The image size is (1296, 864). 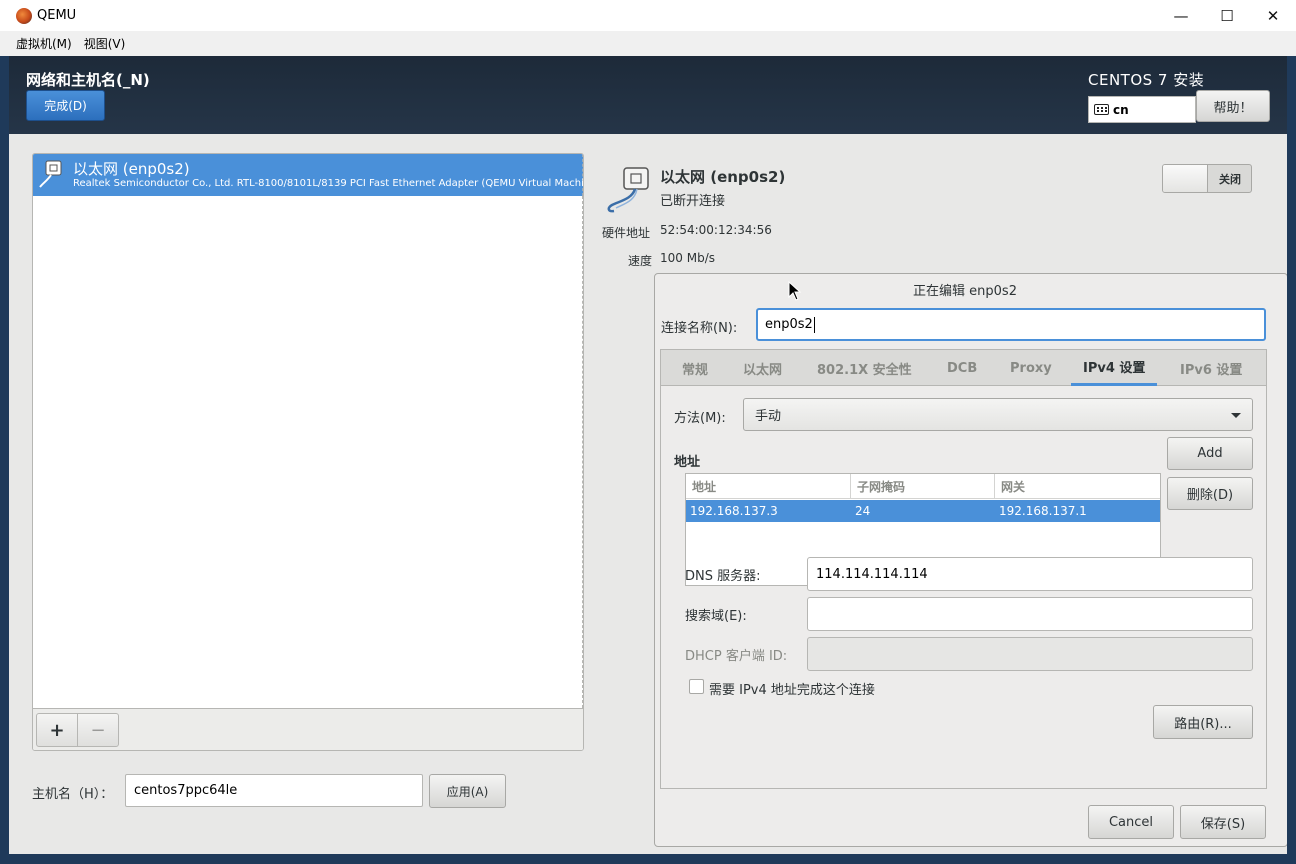 What do you see at coordinates (648, 43) in the screenshot?
I see `menubar: 虚拟机(M) 视图(V)` at bounding box center [648, 43].